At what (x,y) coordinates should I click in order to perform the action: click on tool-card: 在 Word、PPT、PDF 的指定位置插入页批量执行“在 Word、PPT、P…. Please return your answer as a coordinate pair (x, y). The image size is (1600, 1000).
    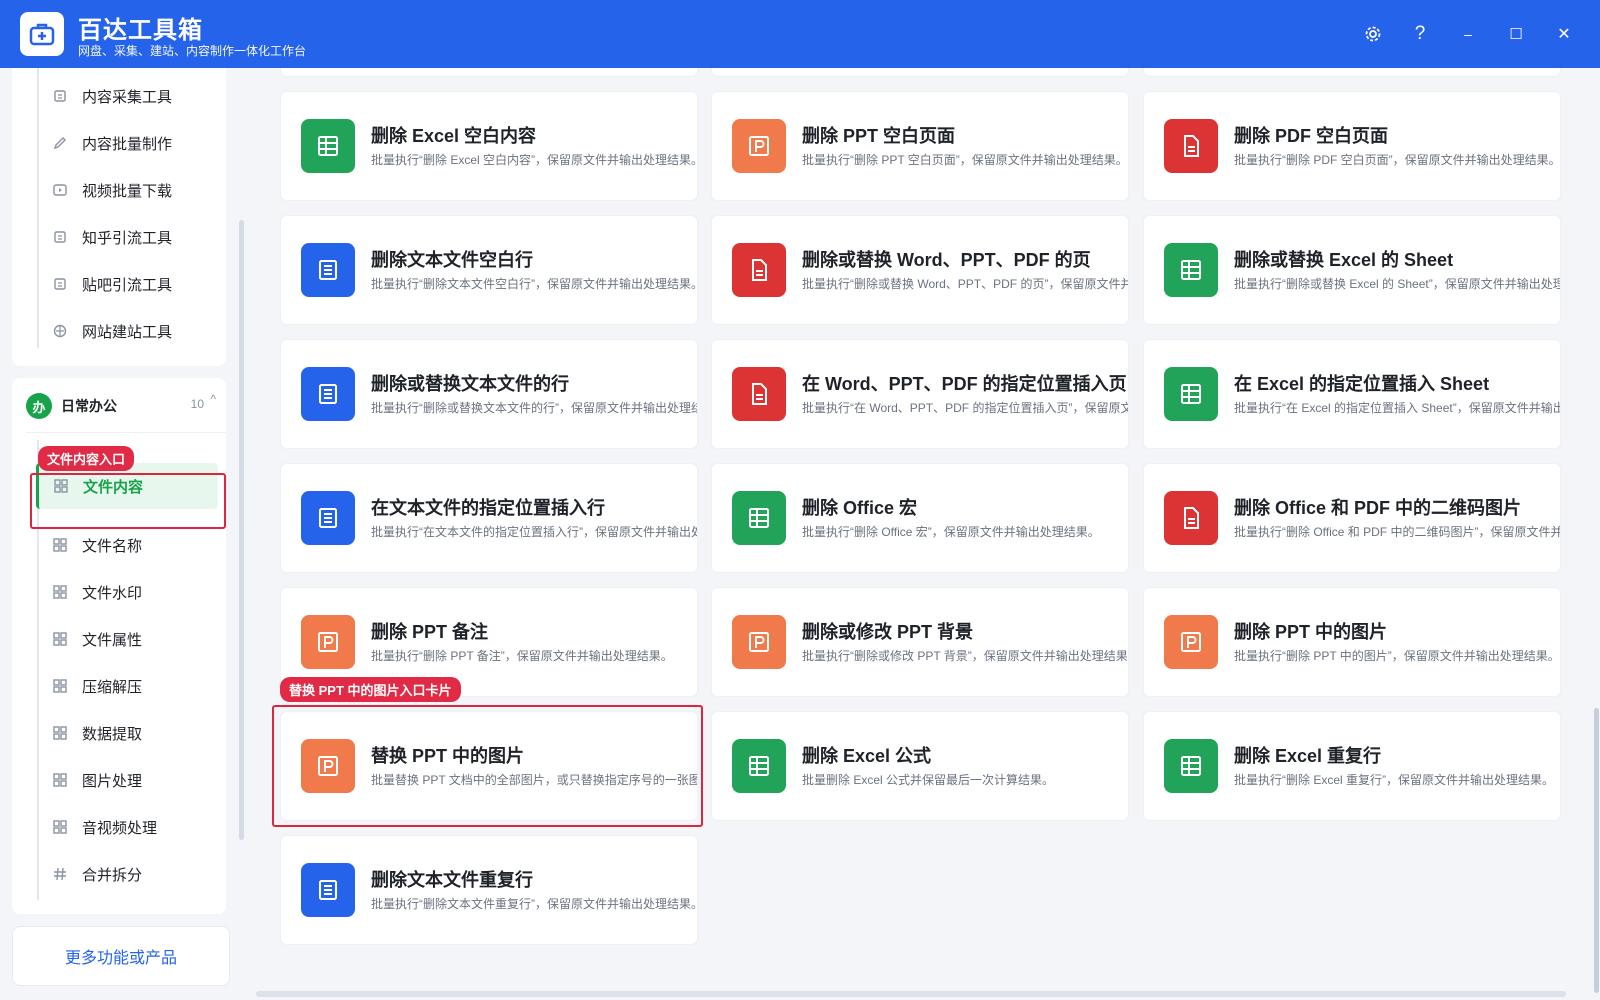
    Looking at the image, I should click on (920, 394).